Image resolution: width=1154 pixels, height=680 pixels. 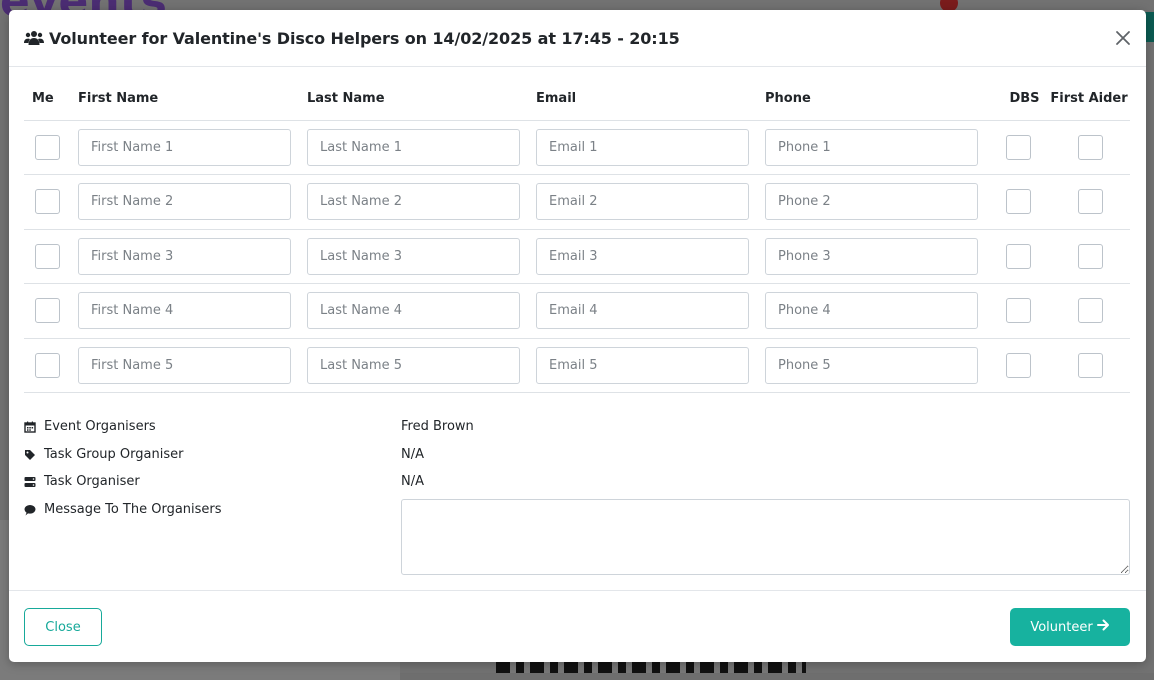 I want to click on event-organisers-label: Event Organisers, so click(x=100, y=426).